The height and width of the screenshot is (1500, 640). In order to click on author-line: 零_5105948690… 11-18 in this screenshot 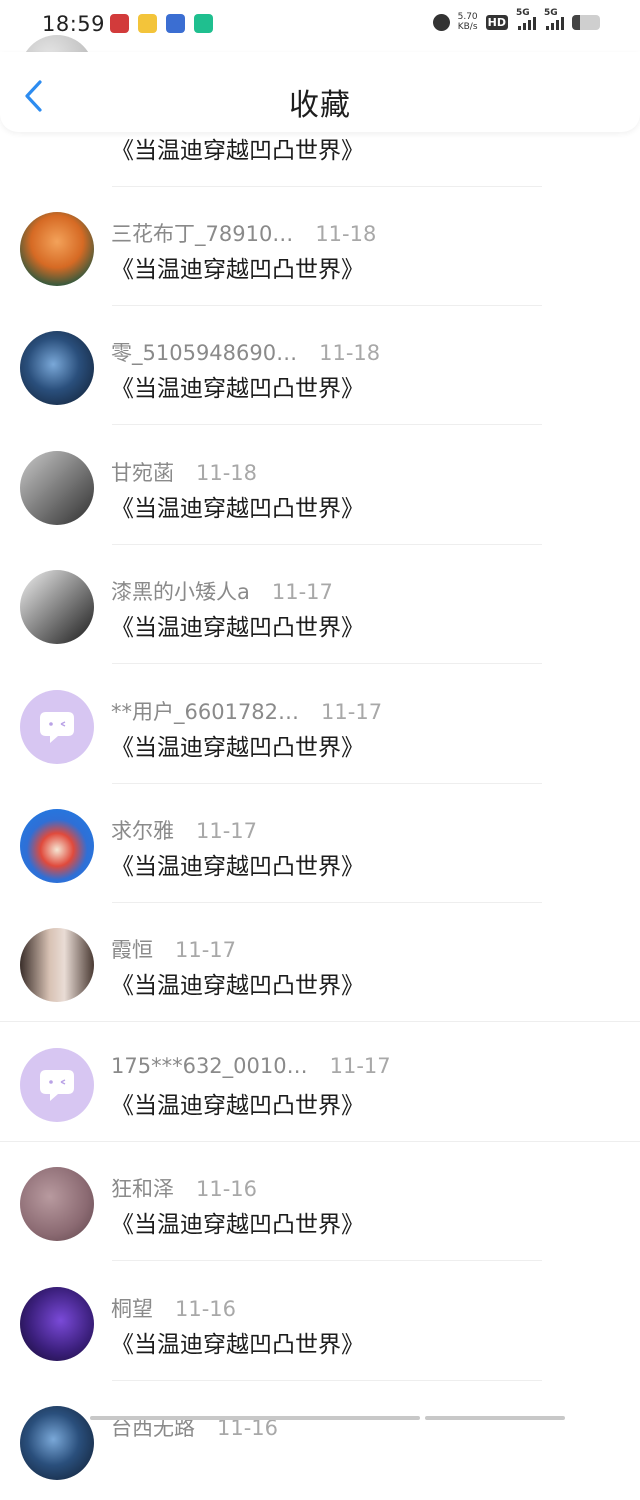, I will do `click(245, 352)`.